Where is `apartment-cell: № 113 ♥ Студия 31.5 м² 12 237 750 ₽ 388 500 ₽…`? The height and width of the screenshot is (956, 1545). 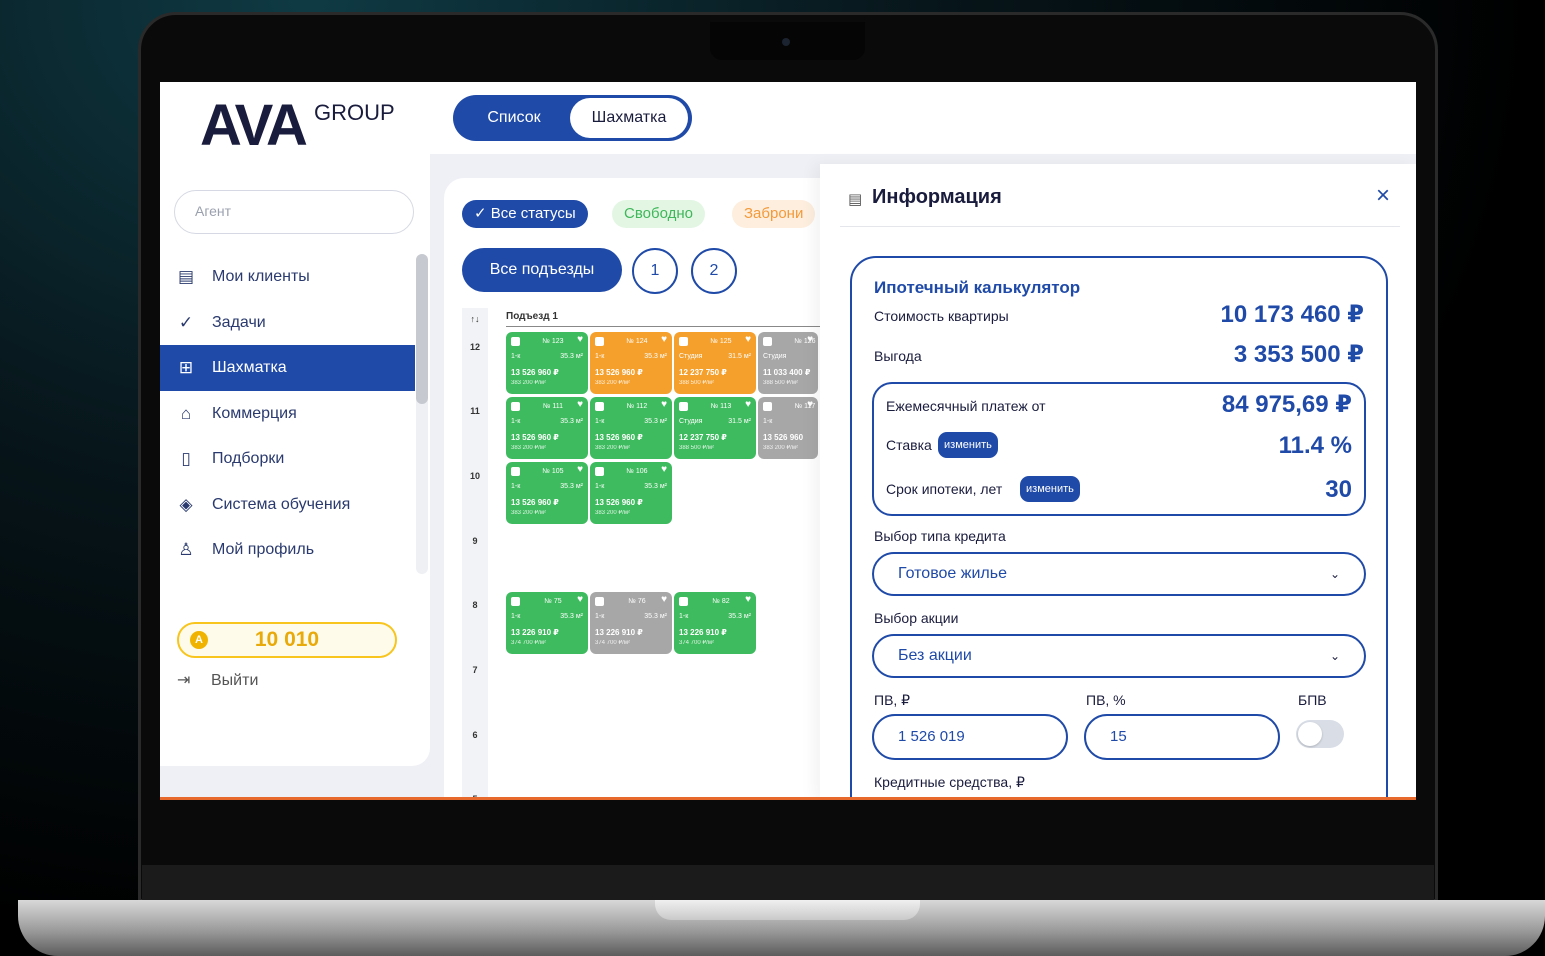
apartment-cell: № 113 ♥ Студия 31.5 м² 12 237 750 ₽ 388 500 ₽… is located at coordinates (715, 428).